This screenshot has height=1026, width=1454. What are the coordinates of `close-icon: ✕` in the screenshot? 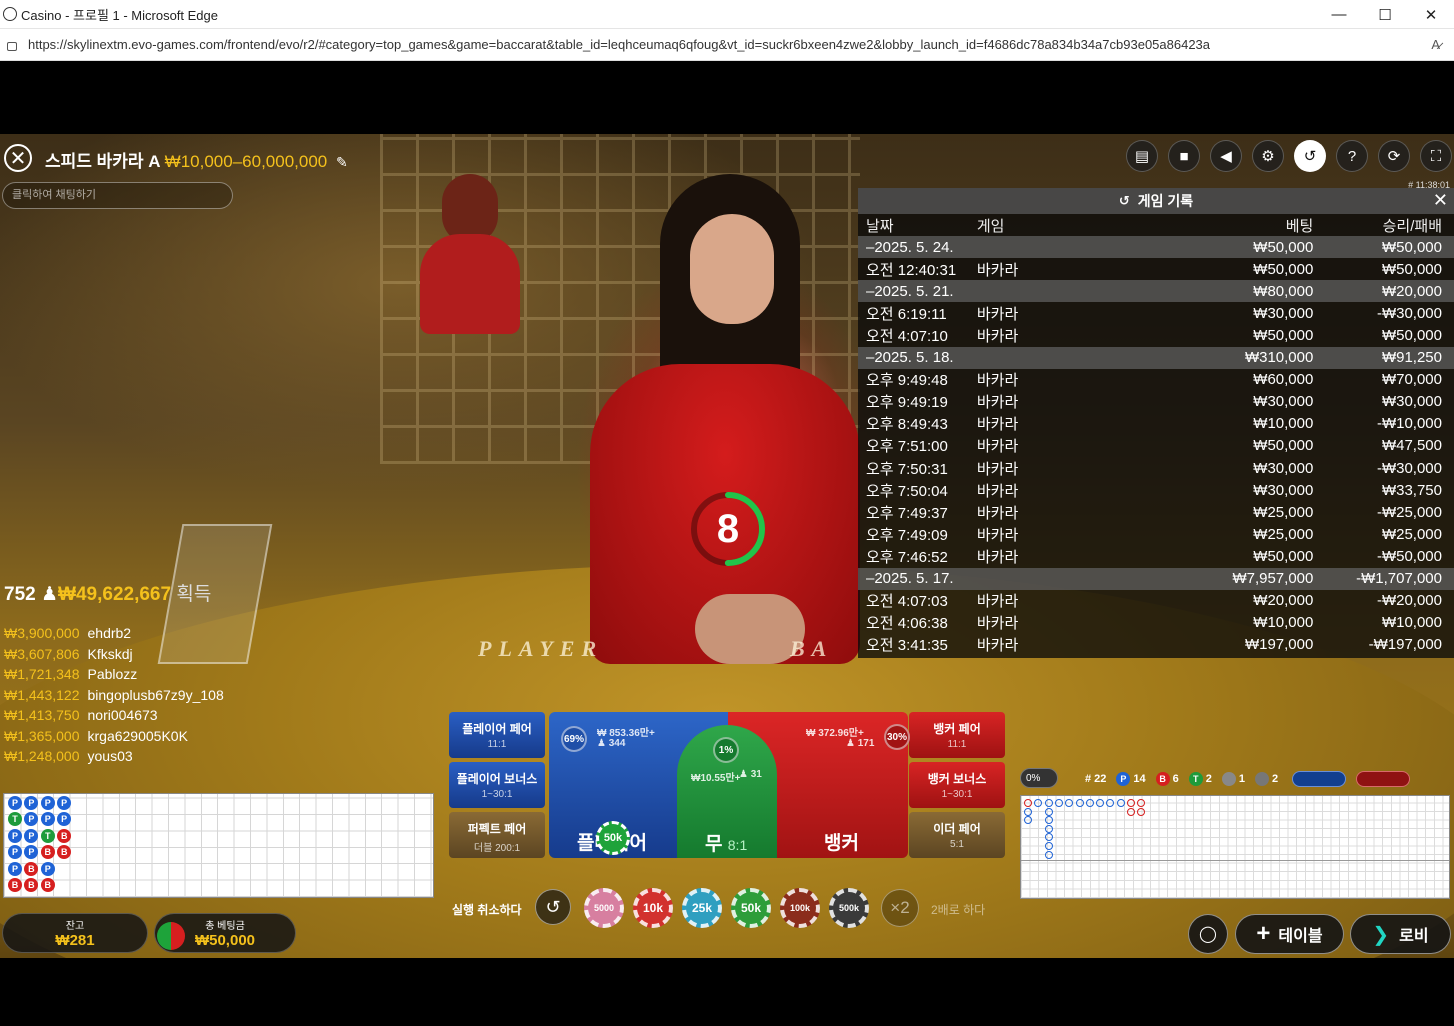 It's located at (18, 158).